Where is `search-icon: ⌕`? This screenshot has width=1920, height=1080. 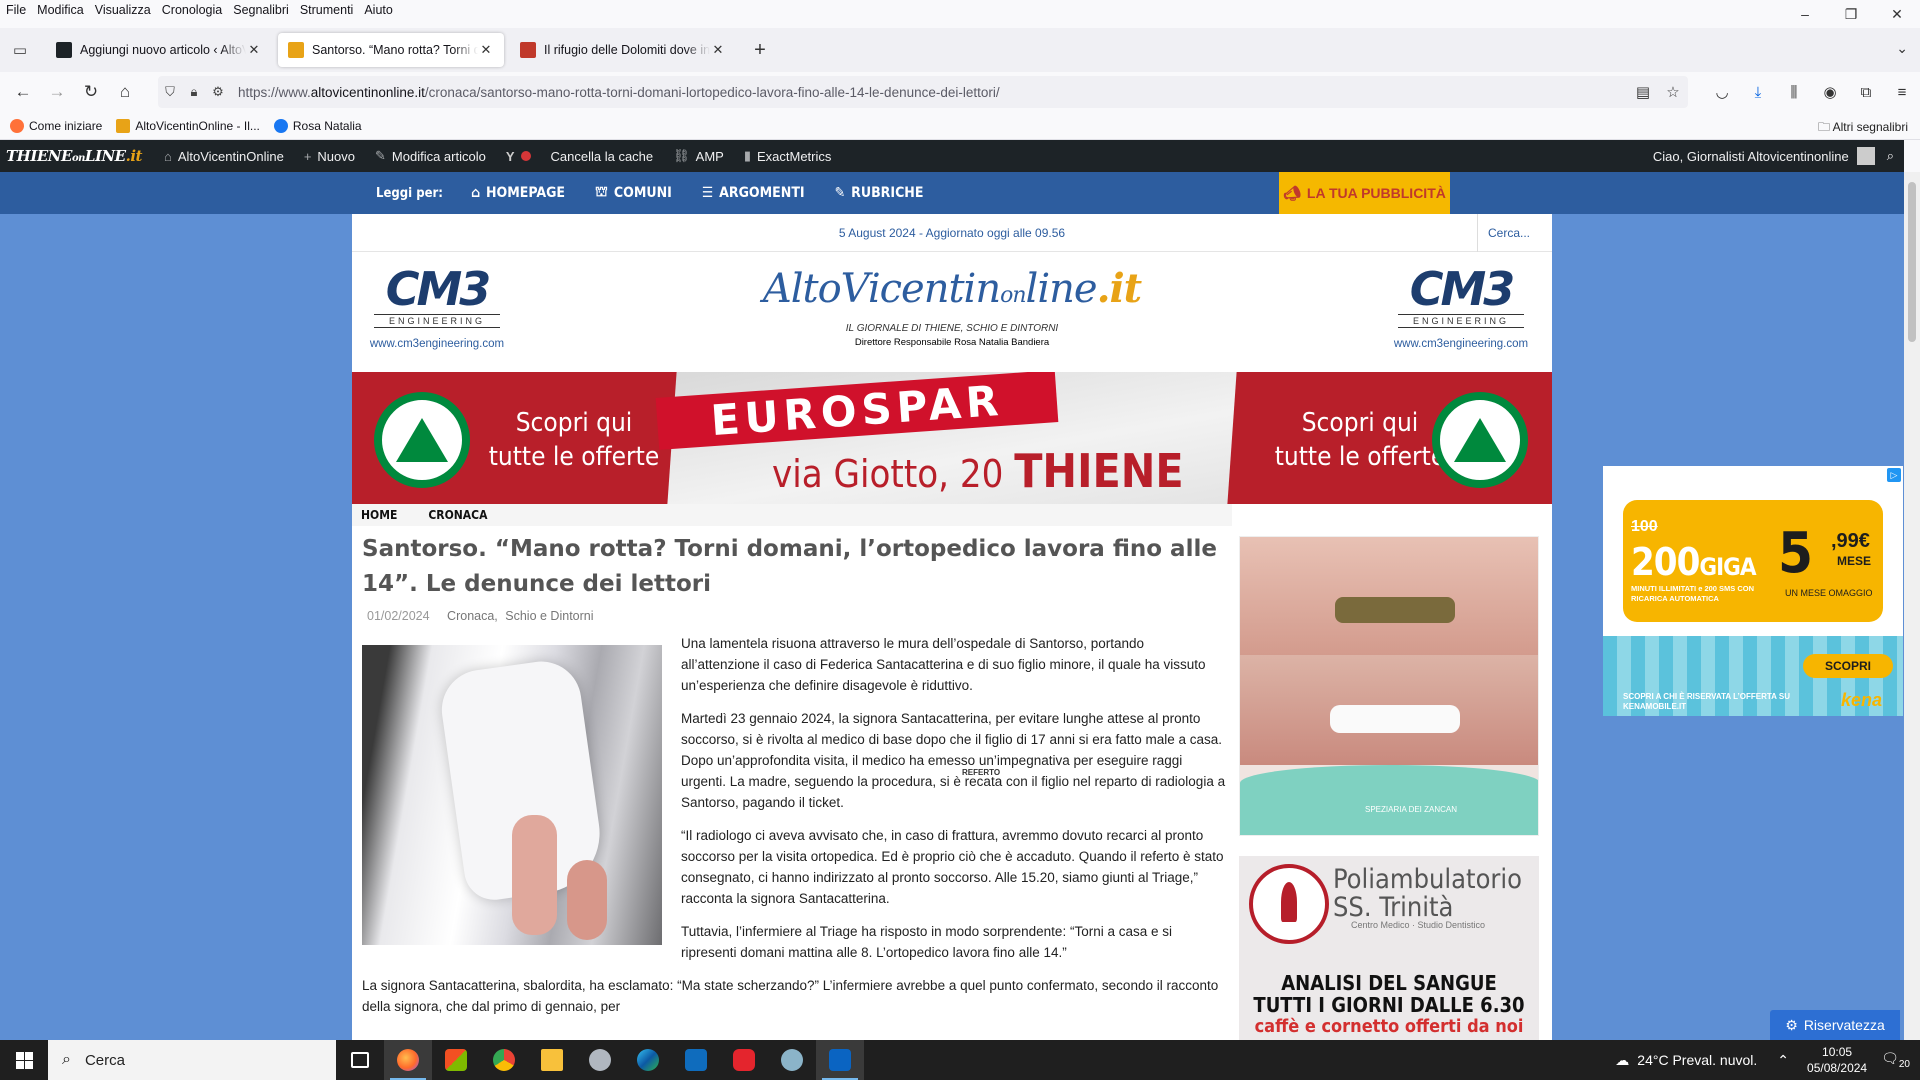 search-icon: ⌕ is located at coordinates (1890, 156).